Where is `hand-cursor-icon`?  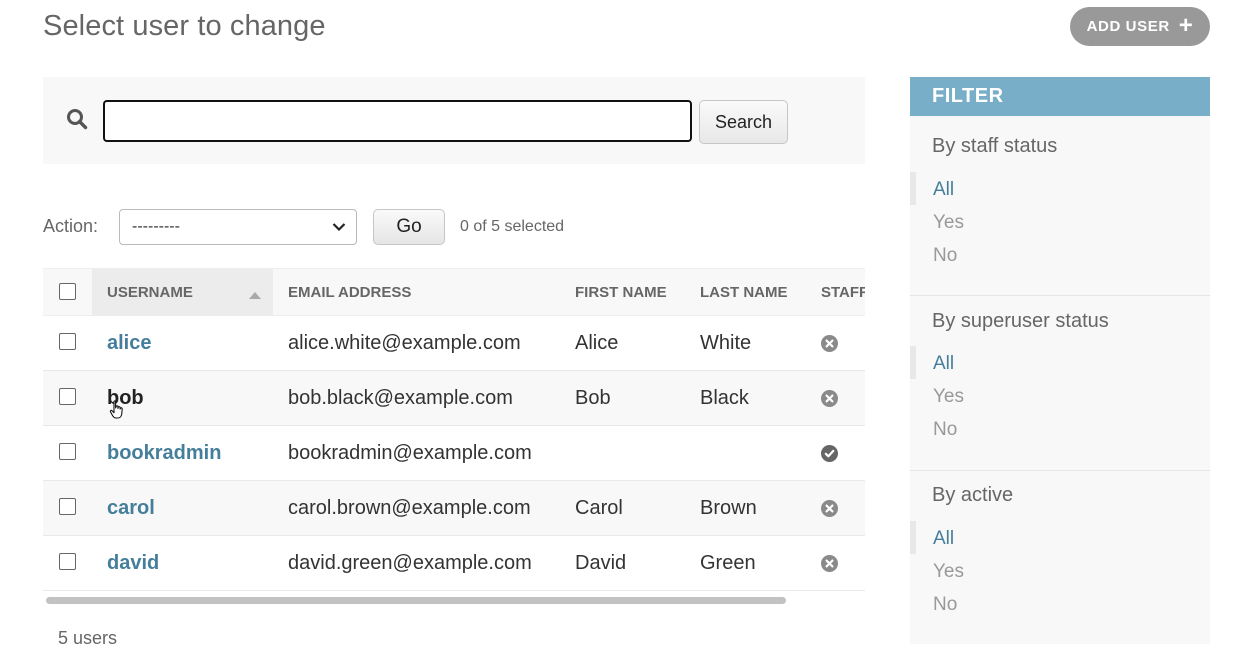
hand-cursor-icon is located at coordinates (117, 412).